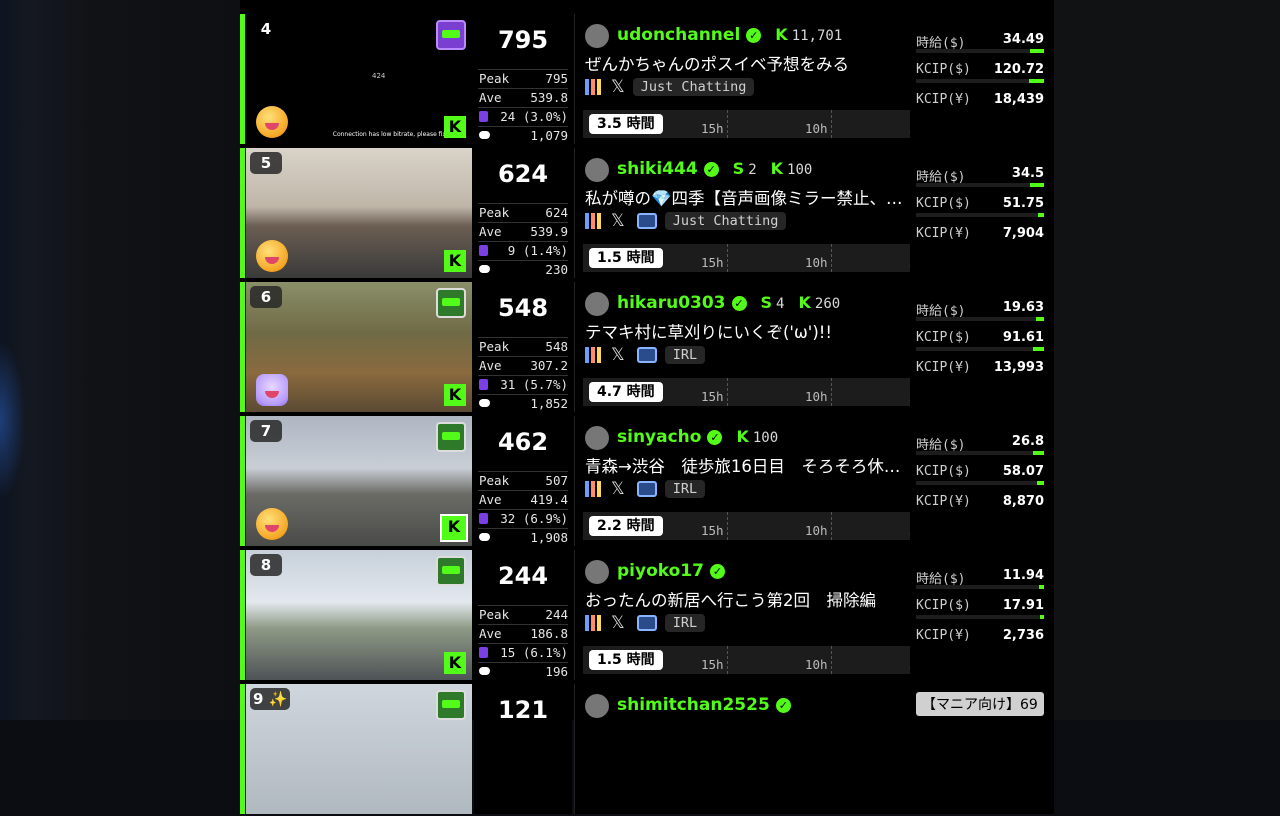  What do you see at coordinates (1042, 617) in the screenshot?
I see `kcip-usd-bar` at bounding box center [1042, 617].